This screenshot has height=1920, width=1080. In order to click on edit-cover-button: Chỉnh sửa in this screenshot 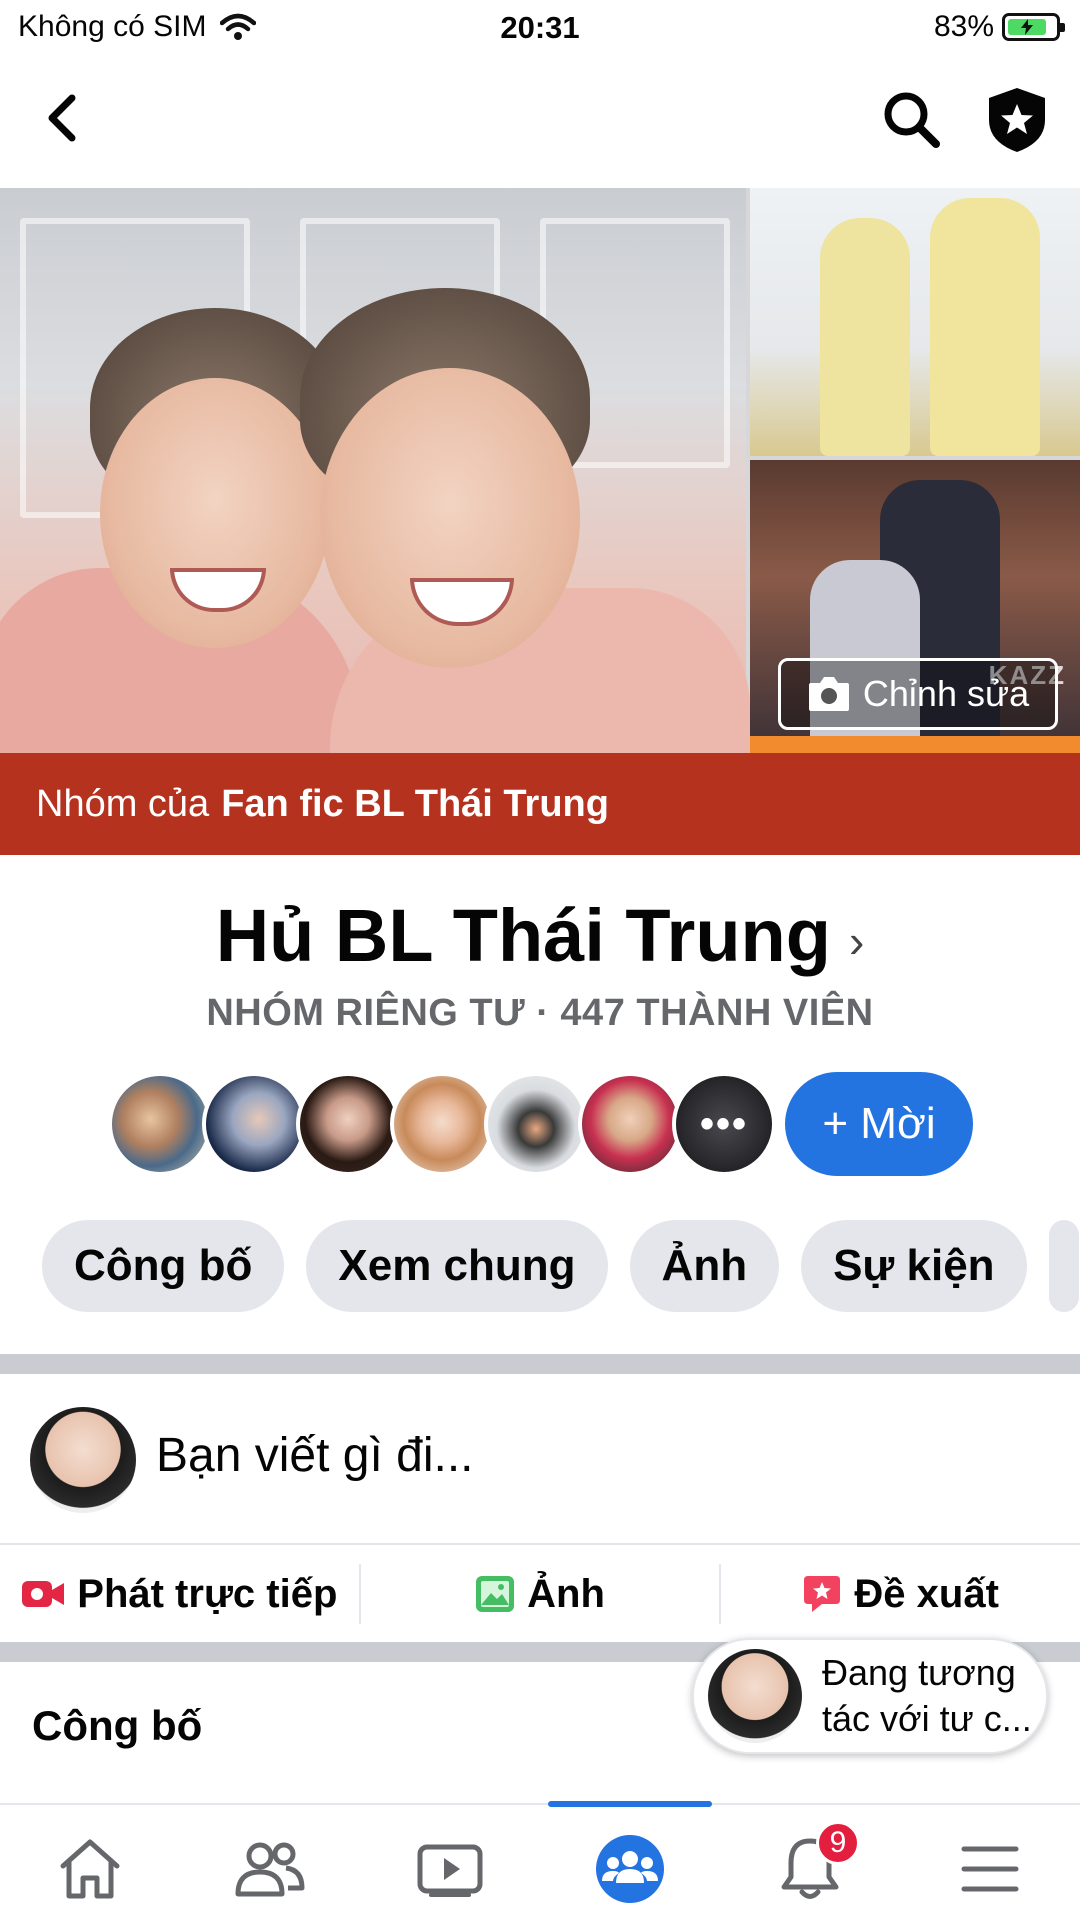, I will do `click(918, 694)`.